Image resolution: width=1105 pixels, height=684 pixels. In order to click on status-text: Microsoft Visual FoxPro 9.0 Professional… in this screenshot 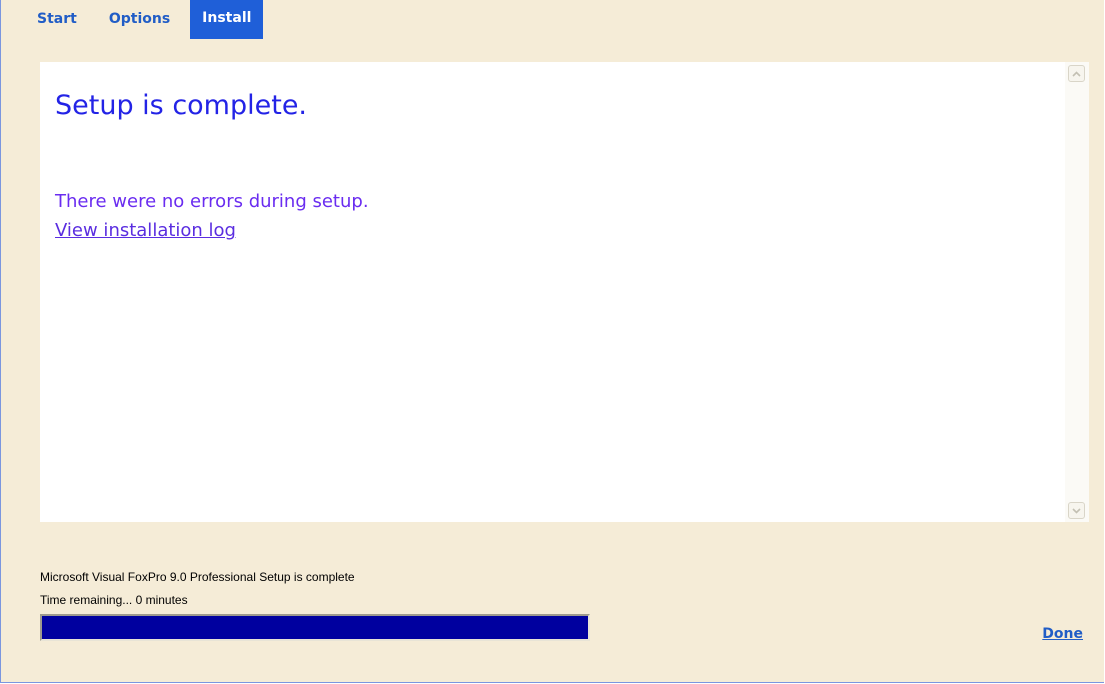, I will do `click(197, 577)`.